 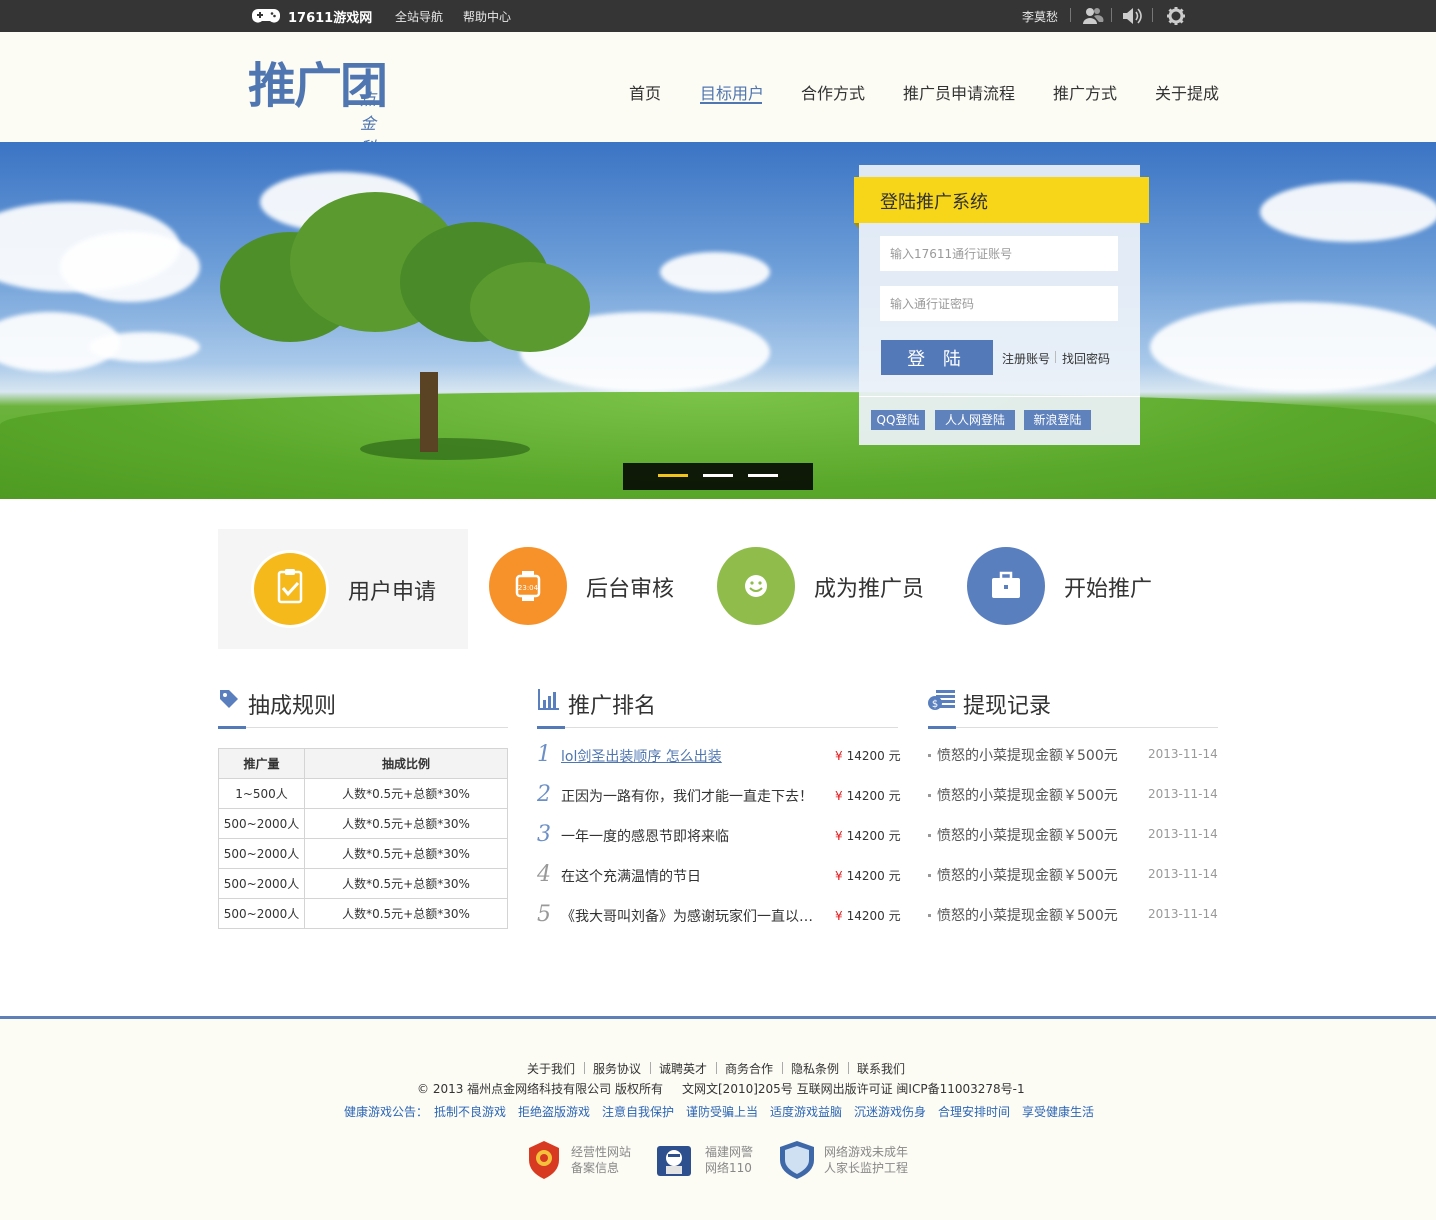 What do you see at coordinates (974, 1111) in the screenshot?
I see `health-item: 合理安排时间` at bounding box center [974, 1111].